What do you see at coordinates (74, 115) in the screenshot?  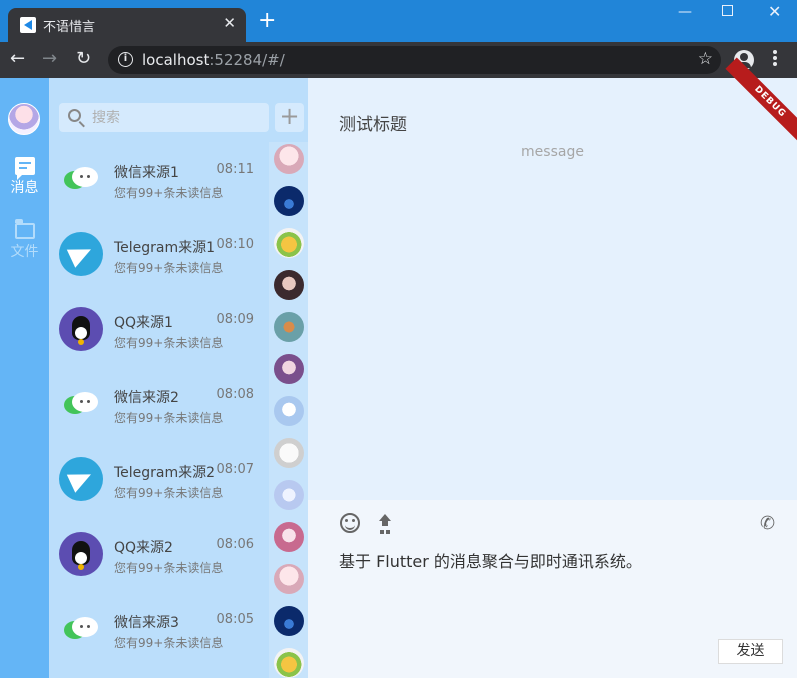 I see `search-icon` at bounding box center [74, 115].